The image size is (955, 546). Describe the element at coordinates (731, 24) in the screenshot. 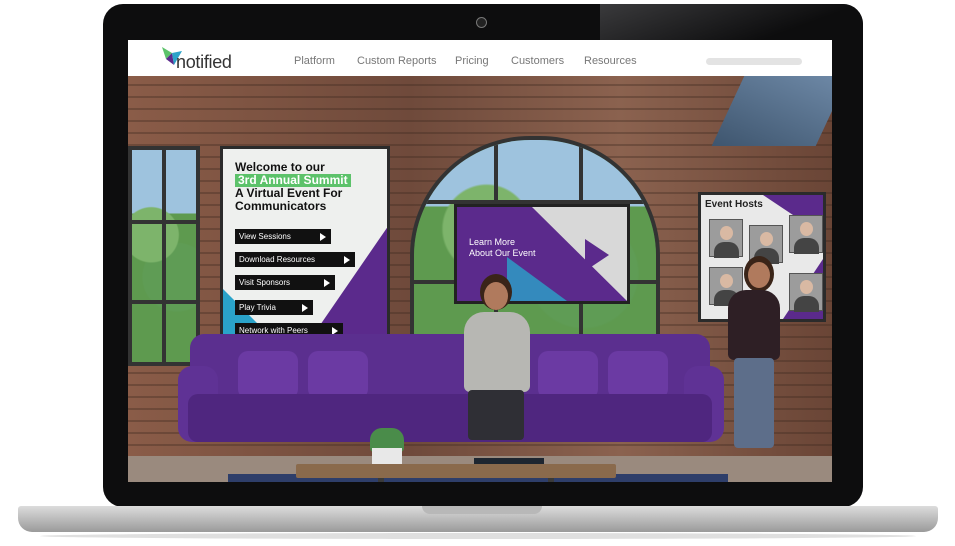

I see `lid-reflection` at that location.